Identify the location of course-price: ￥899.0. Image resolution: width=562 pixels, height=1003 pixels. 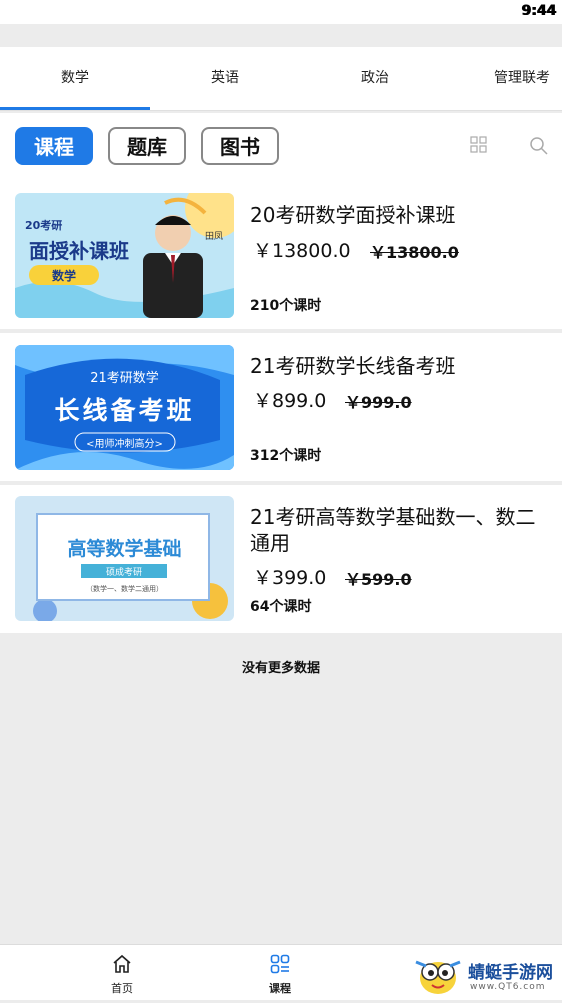
(290, 401).